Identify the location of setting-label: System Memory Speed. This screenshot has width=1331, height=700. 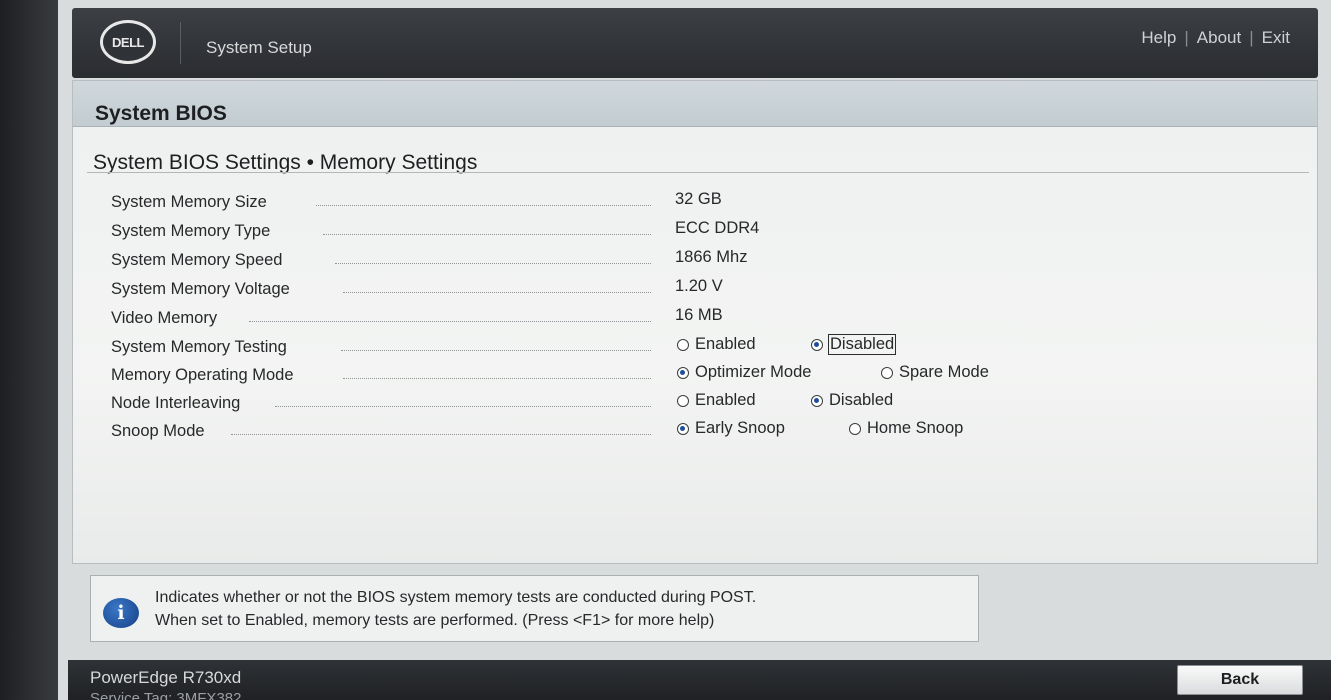
(197, 260).